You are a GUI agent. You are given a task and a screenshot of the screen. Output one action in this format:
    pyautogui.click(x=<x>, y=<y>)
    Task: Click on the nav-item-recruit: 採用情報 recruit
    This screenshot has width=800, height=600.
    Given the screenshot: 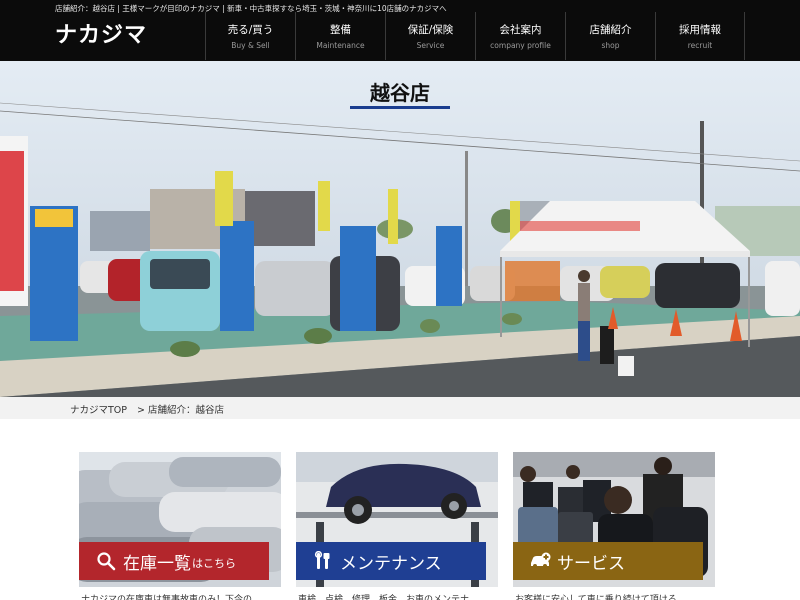 What is the action you would take?
    pyautogui.click(x=700, y=36)
    